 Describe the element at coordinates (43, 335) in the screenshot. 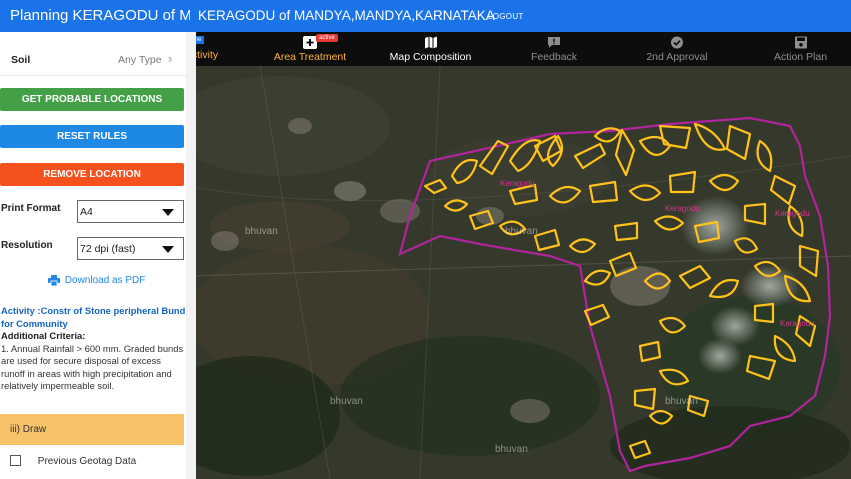

I see `additional-criteria-label: Additional Criteria:` at that location.